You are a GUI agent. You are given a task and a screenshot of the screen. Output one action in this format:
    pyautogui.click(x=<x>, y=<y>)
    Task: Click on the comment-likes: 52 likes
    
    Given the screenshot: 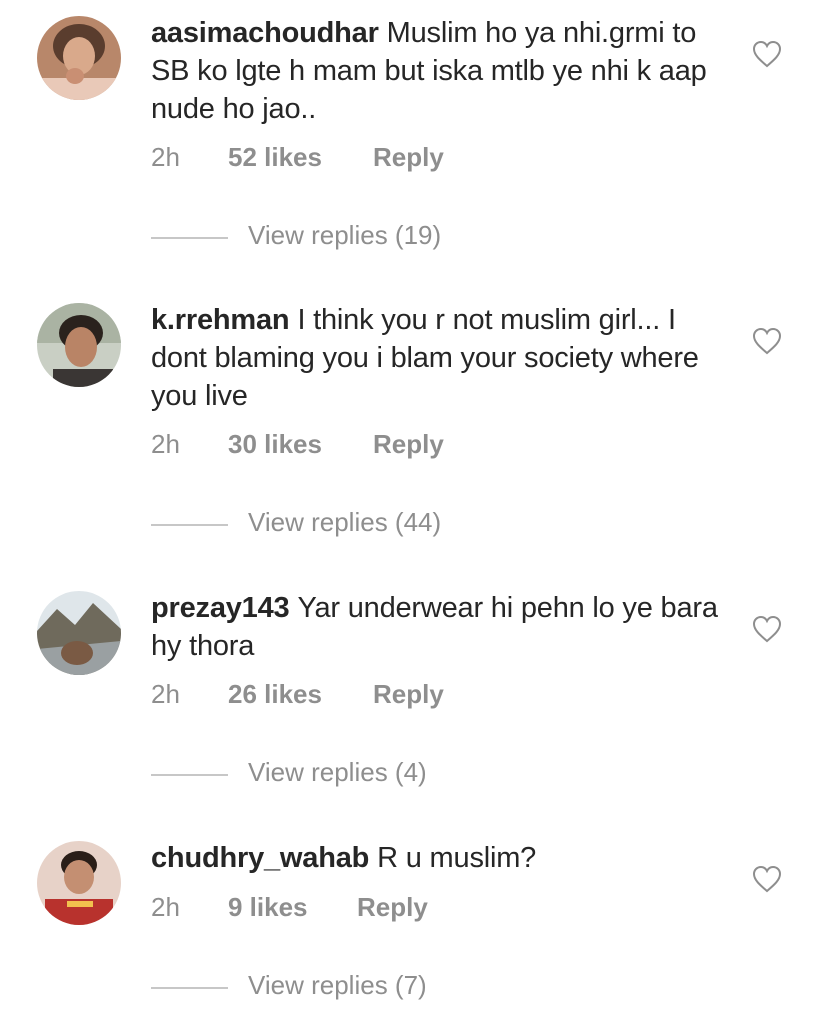 What is the action you would take?
    pyautogui.click(x=275, y=157)
    